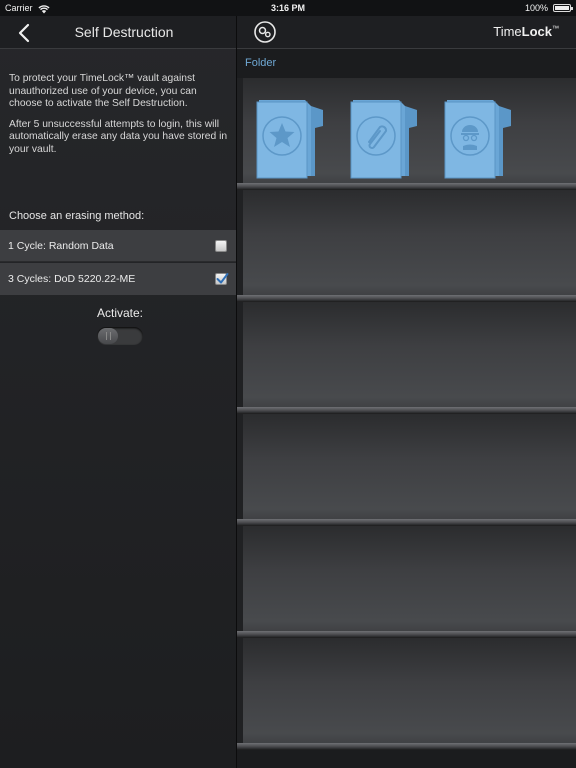 The width and height of the screenshot is (576, 768). Describe the element at coordinates (118, 246) in the screenshot. I see `option-1-cycle-random: 1 Cycle: Random Data` at that location.